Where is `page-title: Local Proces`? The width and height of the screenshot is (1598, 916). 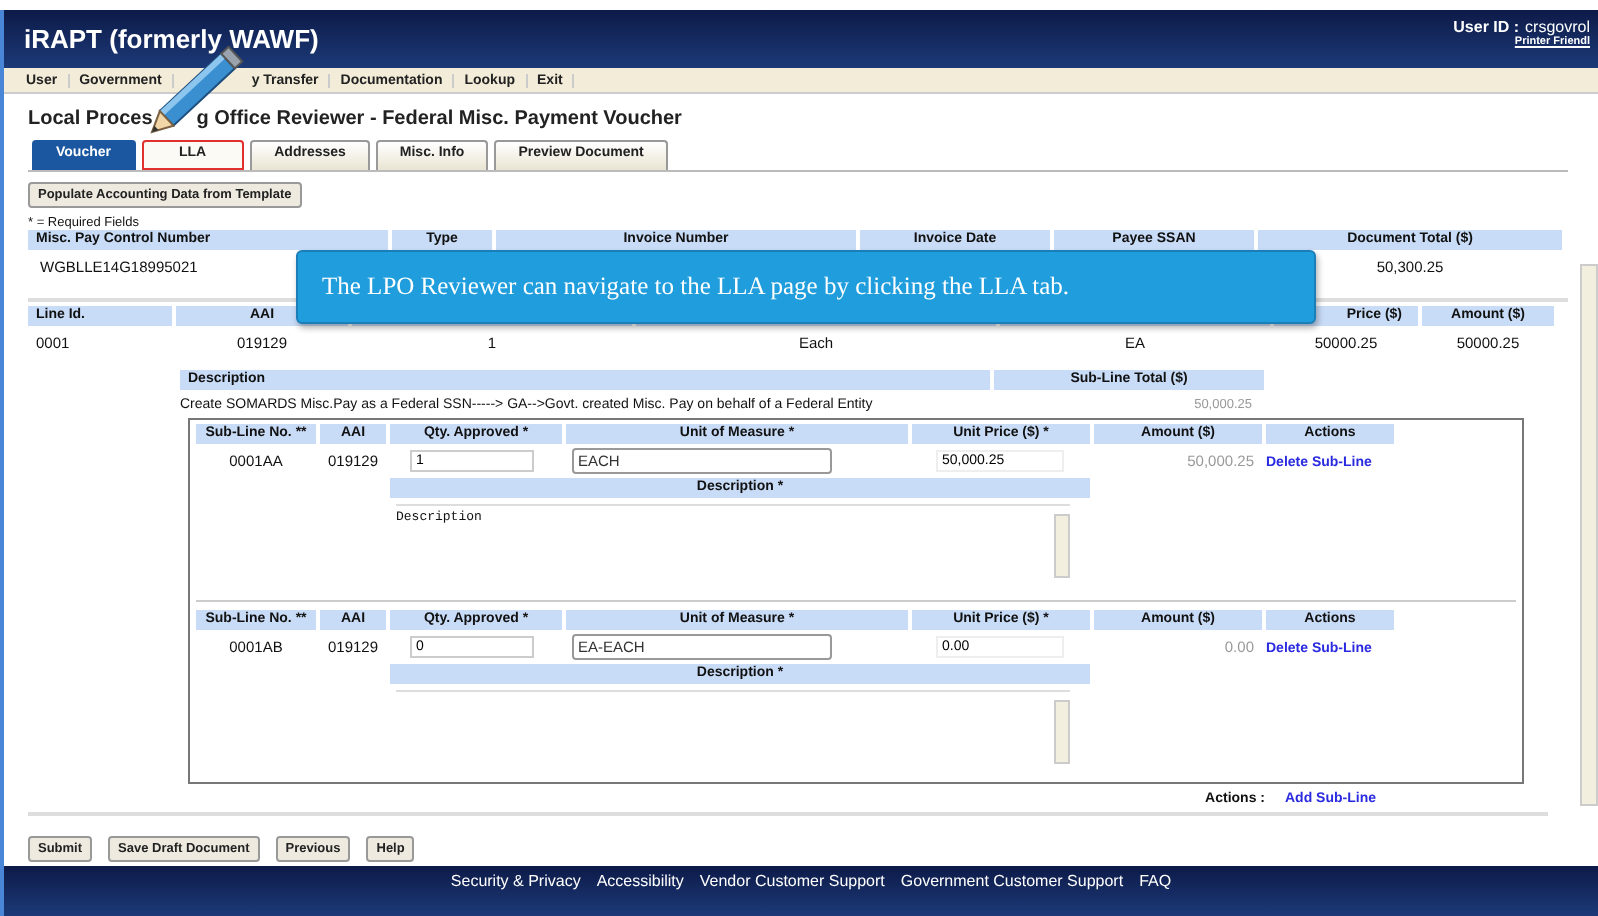 page-title: Local Proces is located at coordinates (90, 119).